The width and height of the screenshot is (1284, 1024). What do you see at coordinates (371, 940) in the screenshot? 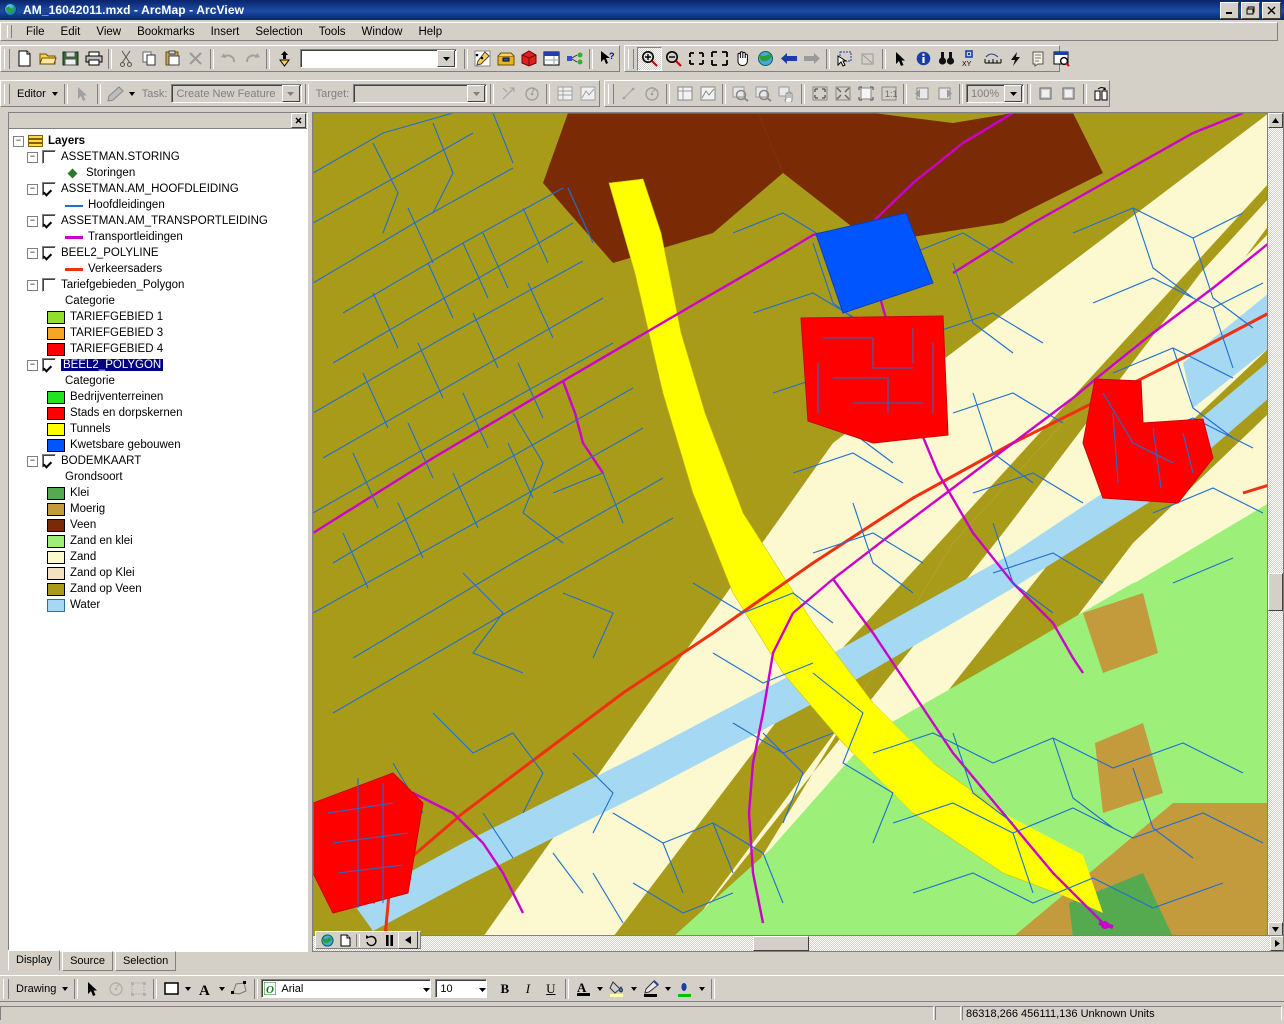
I see `continuous-refresh-icon` at bounding box center [371, 940].